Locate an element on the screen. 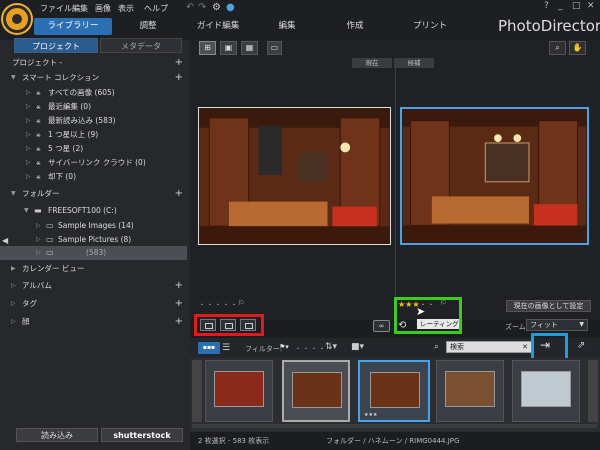 The width and height of the screenshot is (600, 450). expand-arrow-icon: ▶ is located at coordinates (13, 269).